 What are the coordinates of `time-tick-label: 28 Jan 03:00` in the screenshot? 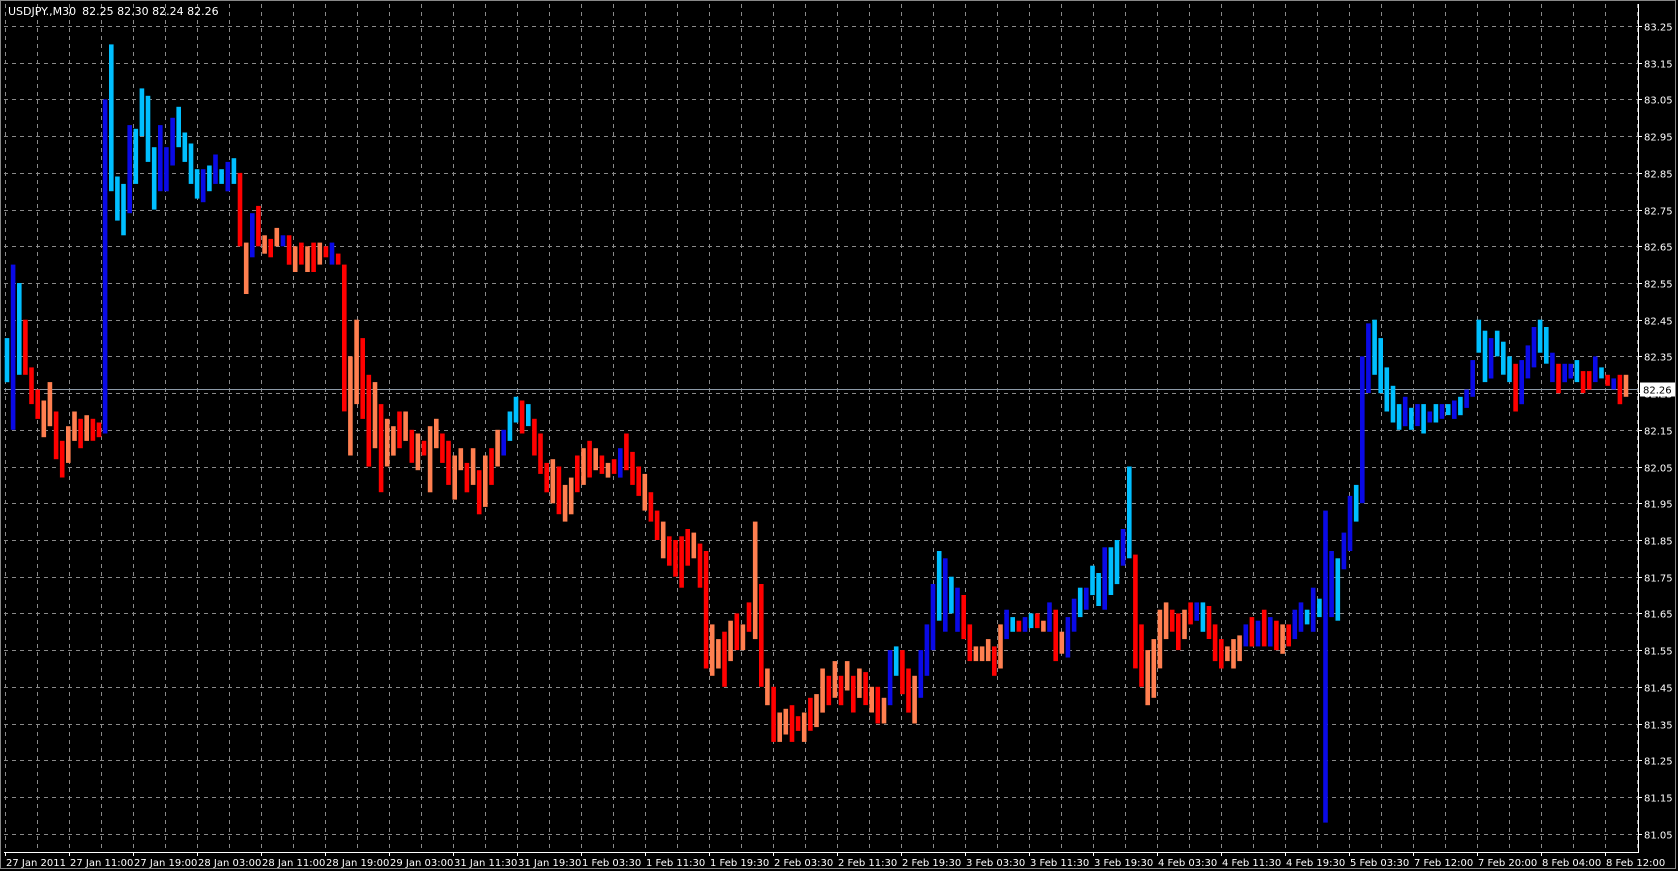 It's located at (229, 863).